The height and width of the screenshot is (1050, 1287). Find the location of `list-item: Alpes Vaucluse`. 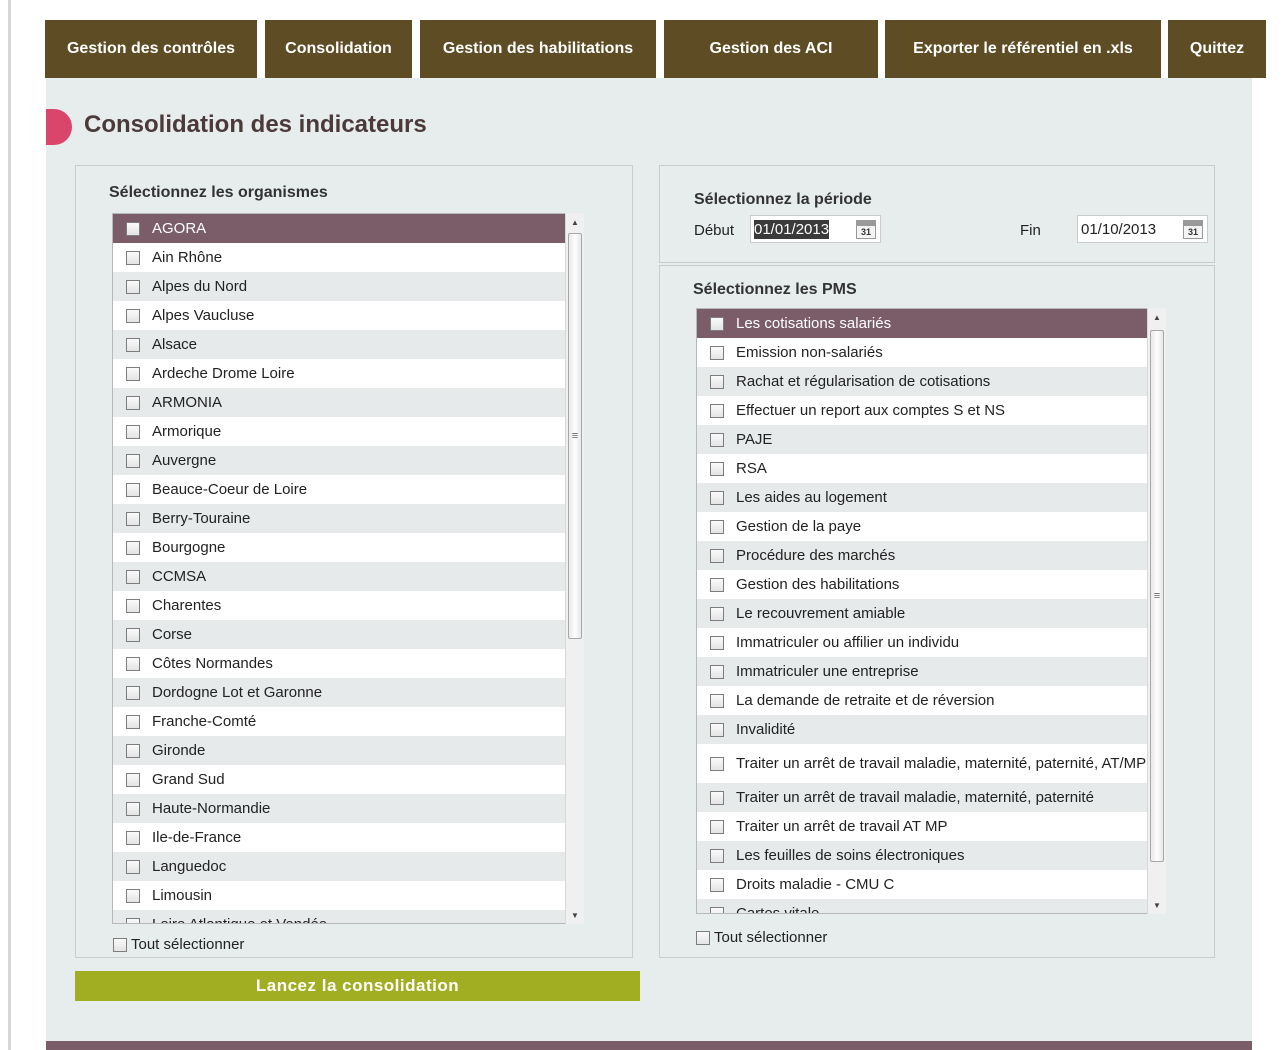

list-item: Alpes Vaucluse is located at coordinates (339, 315).